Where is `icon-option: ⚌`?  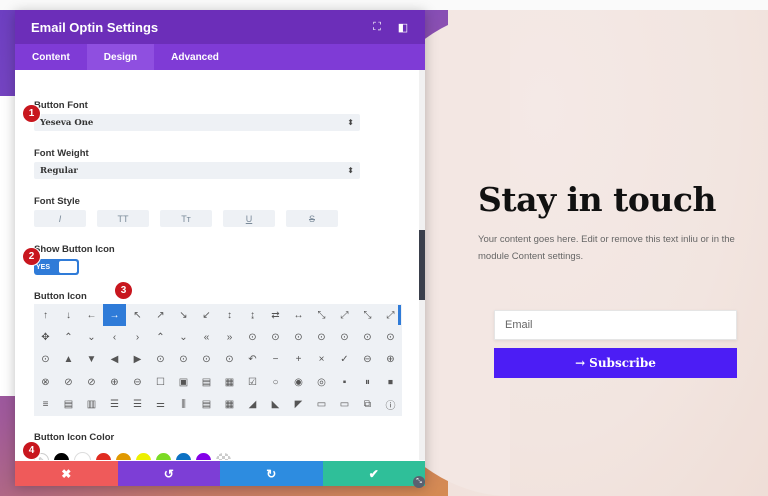 icon-option: ⚌ is located at coordinates (160, 405).